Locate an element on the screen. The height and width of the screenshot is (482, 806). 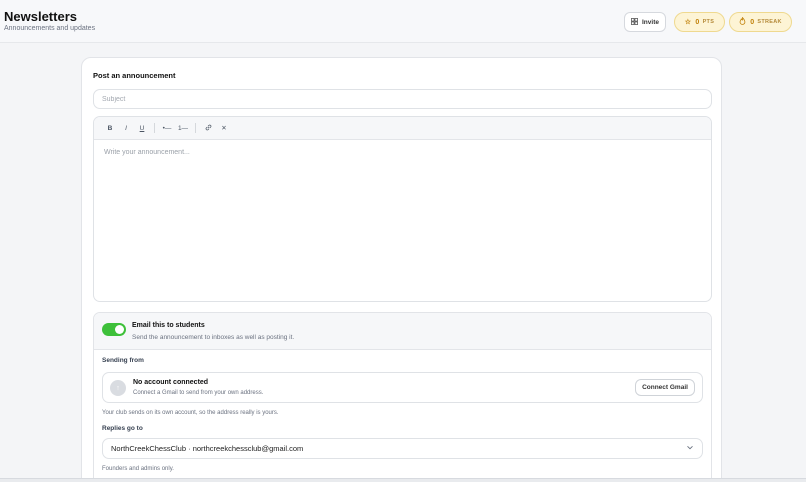
page-subtitle: Announcements and updates is located at coordinates (50, 28).